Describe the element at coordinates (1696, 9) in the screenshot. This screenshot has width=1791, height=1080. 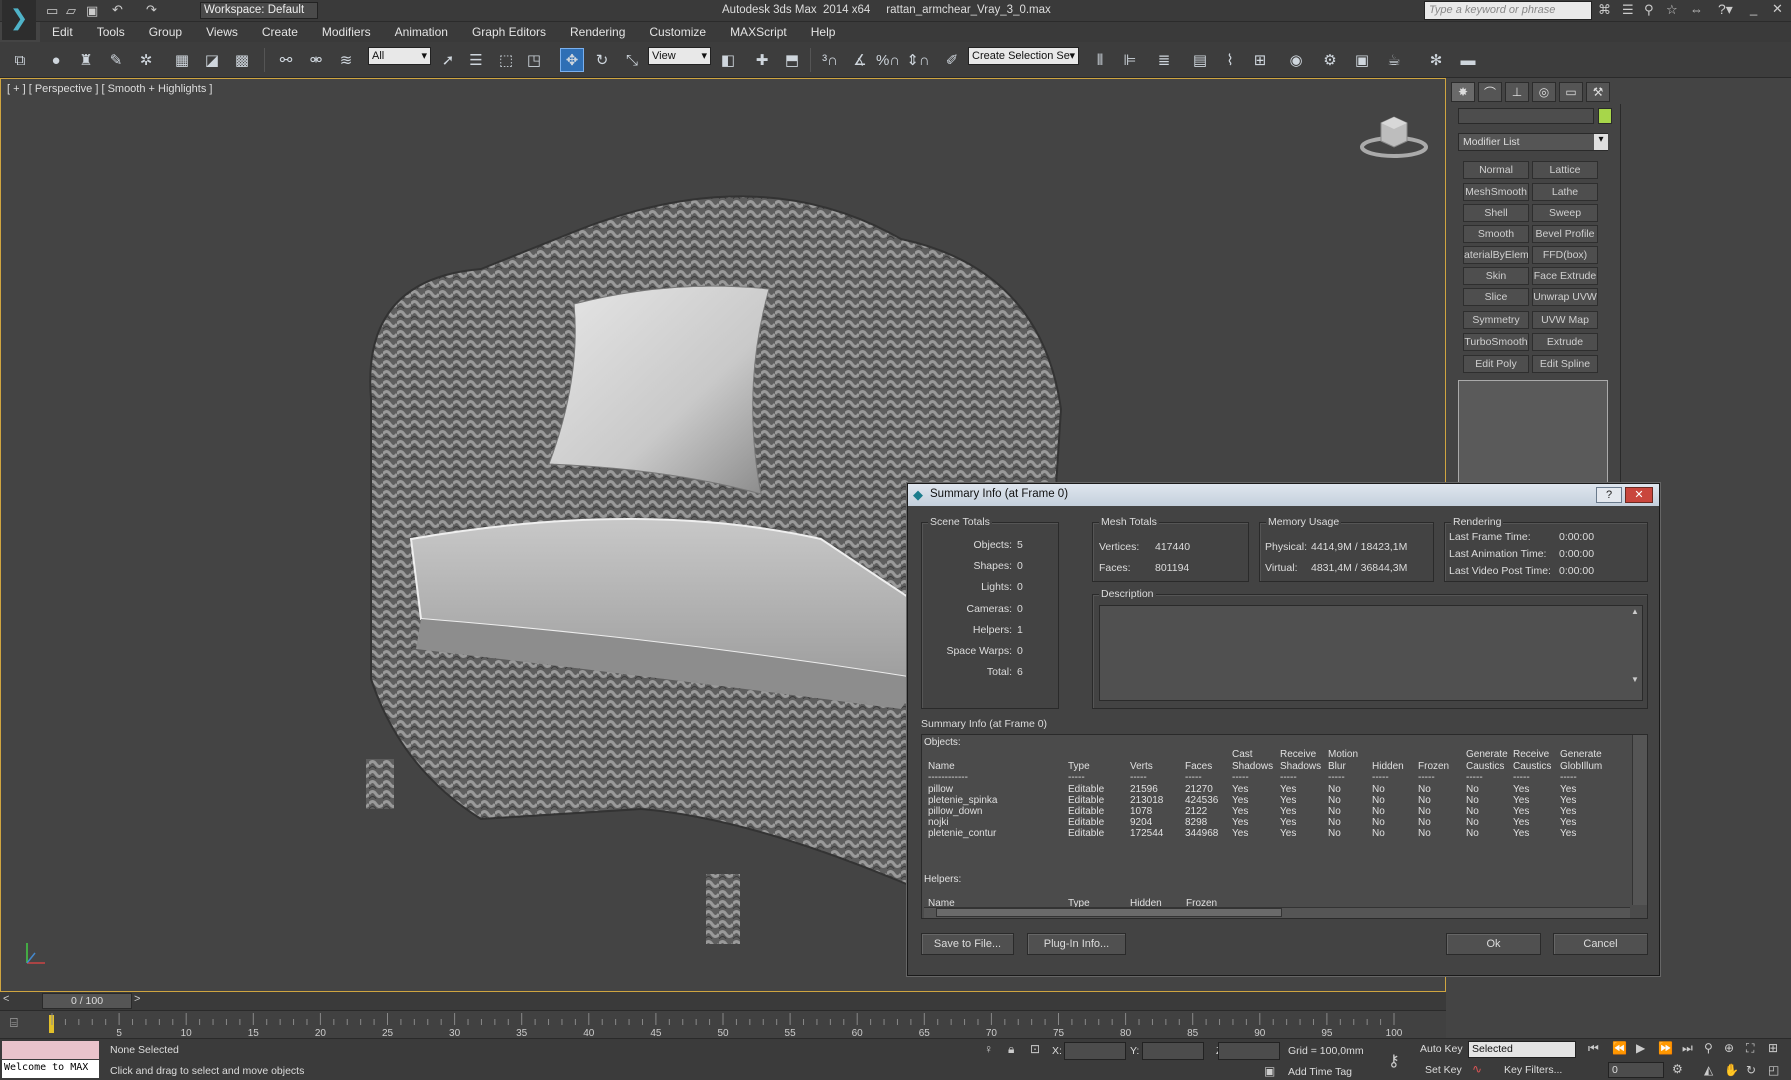
I see `exchange-icon: ⇔` at that location.